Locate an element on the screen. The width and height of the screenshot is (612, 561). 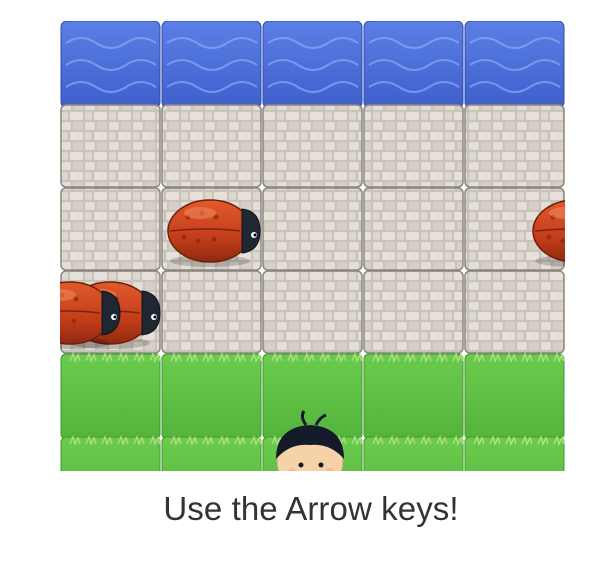
instruction-text: Use the Arrow keys! is located at coordinates (311, 508).